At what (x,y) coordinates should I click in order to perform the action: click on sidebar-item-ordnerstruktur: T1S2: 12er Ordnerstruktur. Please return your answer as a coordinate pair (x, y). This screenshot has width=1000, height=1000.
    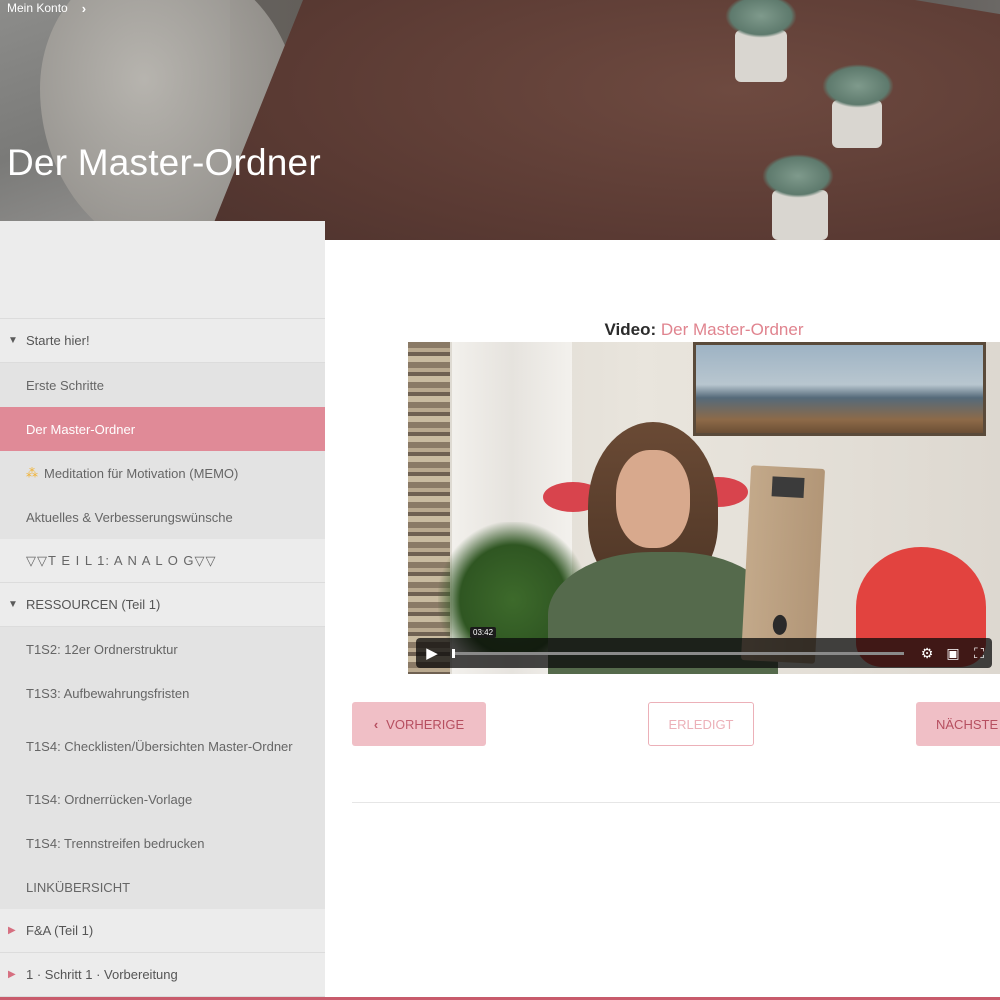
    Looking at the image, I should click on (162, 649).